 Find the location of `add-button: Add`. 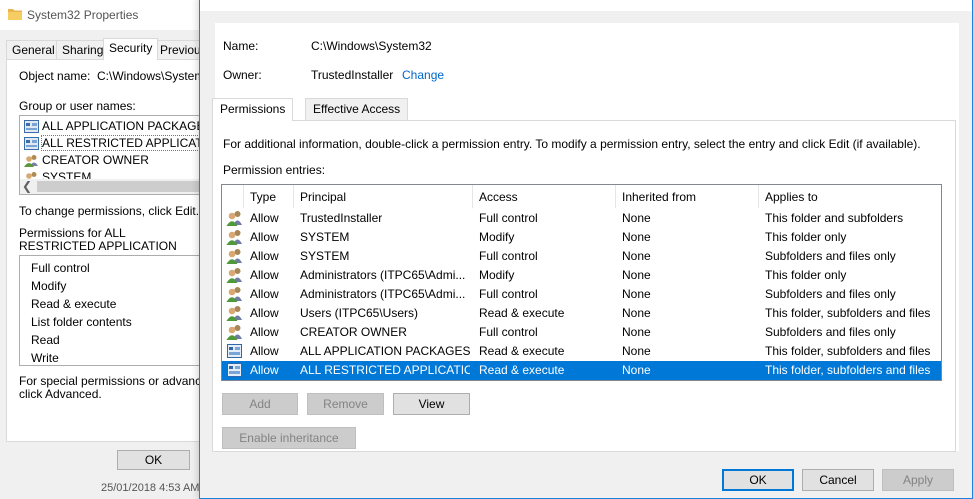

add-button: Add is located at coordinates (260, 404).